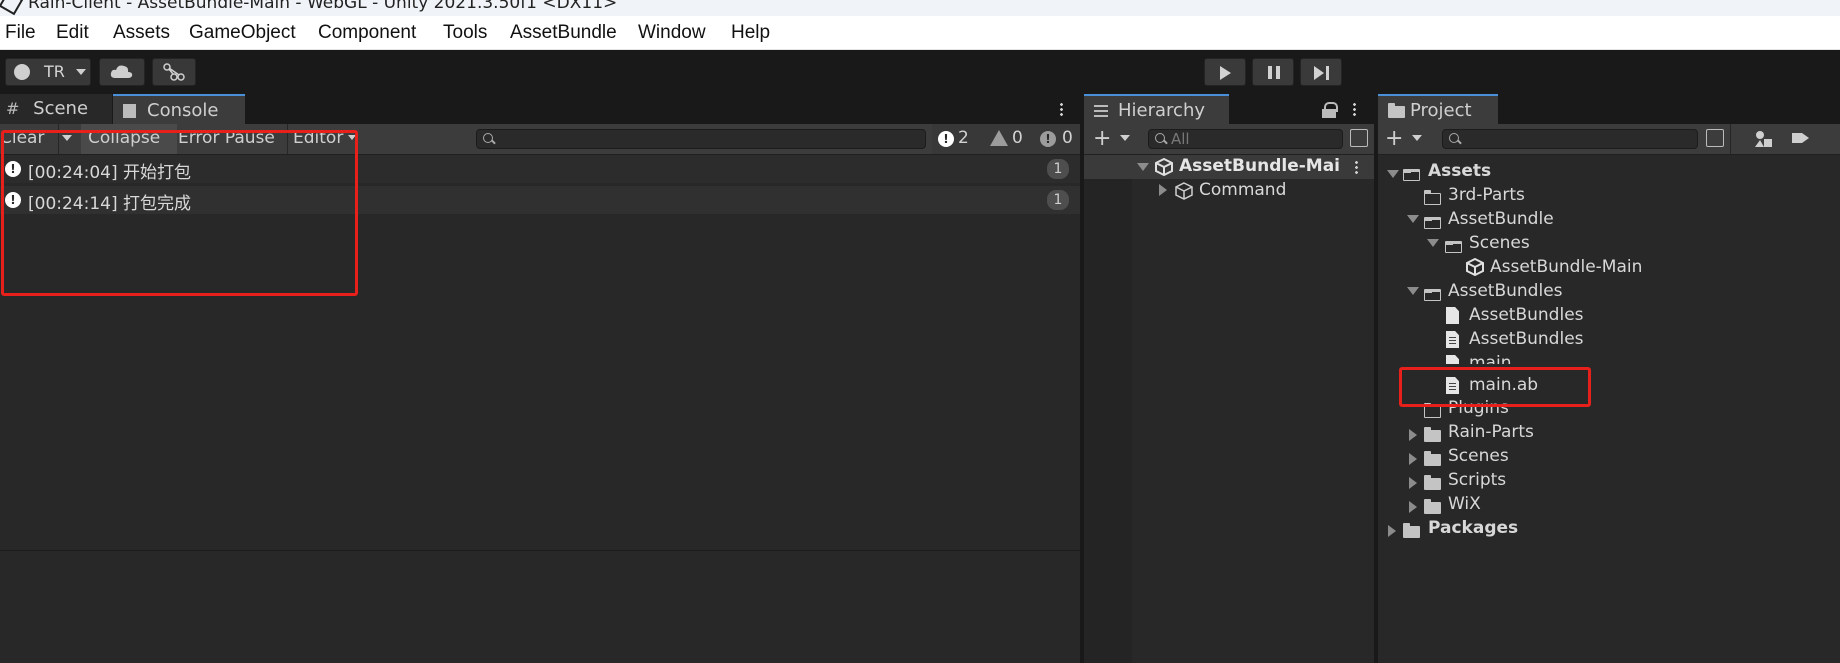 The height and width of the screenshot is (663, 1840). I want to click on console-search-input, so click(701, 139).